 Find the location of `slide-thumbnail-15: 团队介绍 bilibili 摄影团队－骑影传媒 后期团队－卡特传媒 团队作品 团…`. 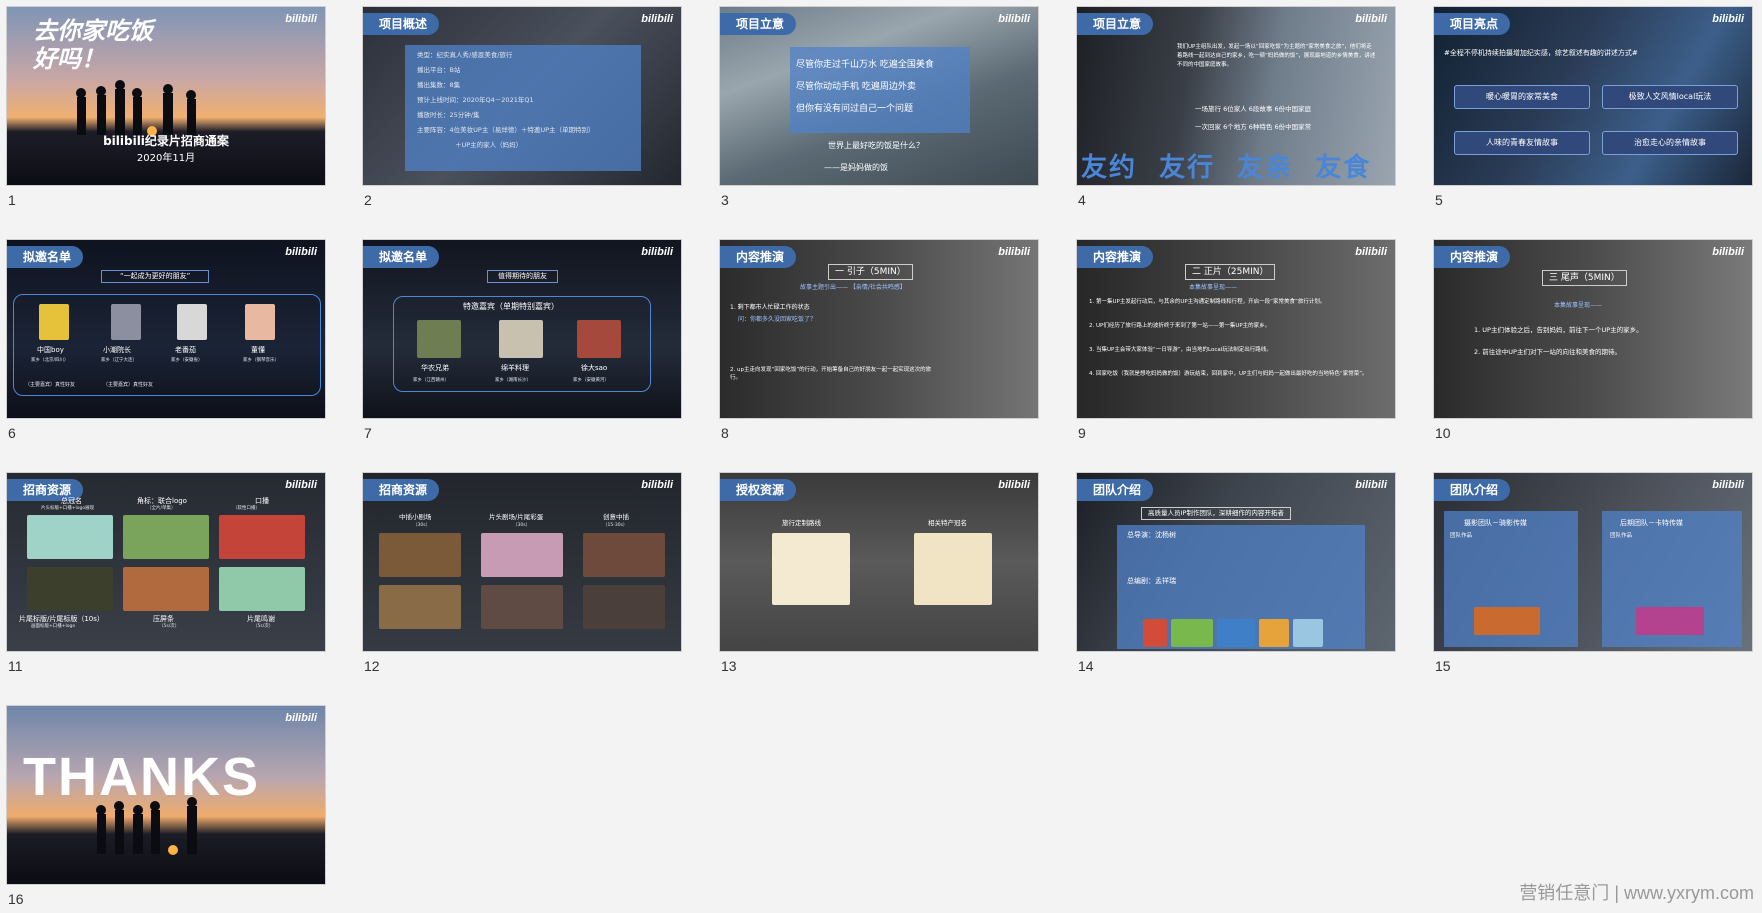

slide-thumbnail-15: 团队介绍 bilibili 摄影团队－骑影传媒 后期团队－卡特传媒 团队作品 团… is located at coordinates (1593, 576).